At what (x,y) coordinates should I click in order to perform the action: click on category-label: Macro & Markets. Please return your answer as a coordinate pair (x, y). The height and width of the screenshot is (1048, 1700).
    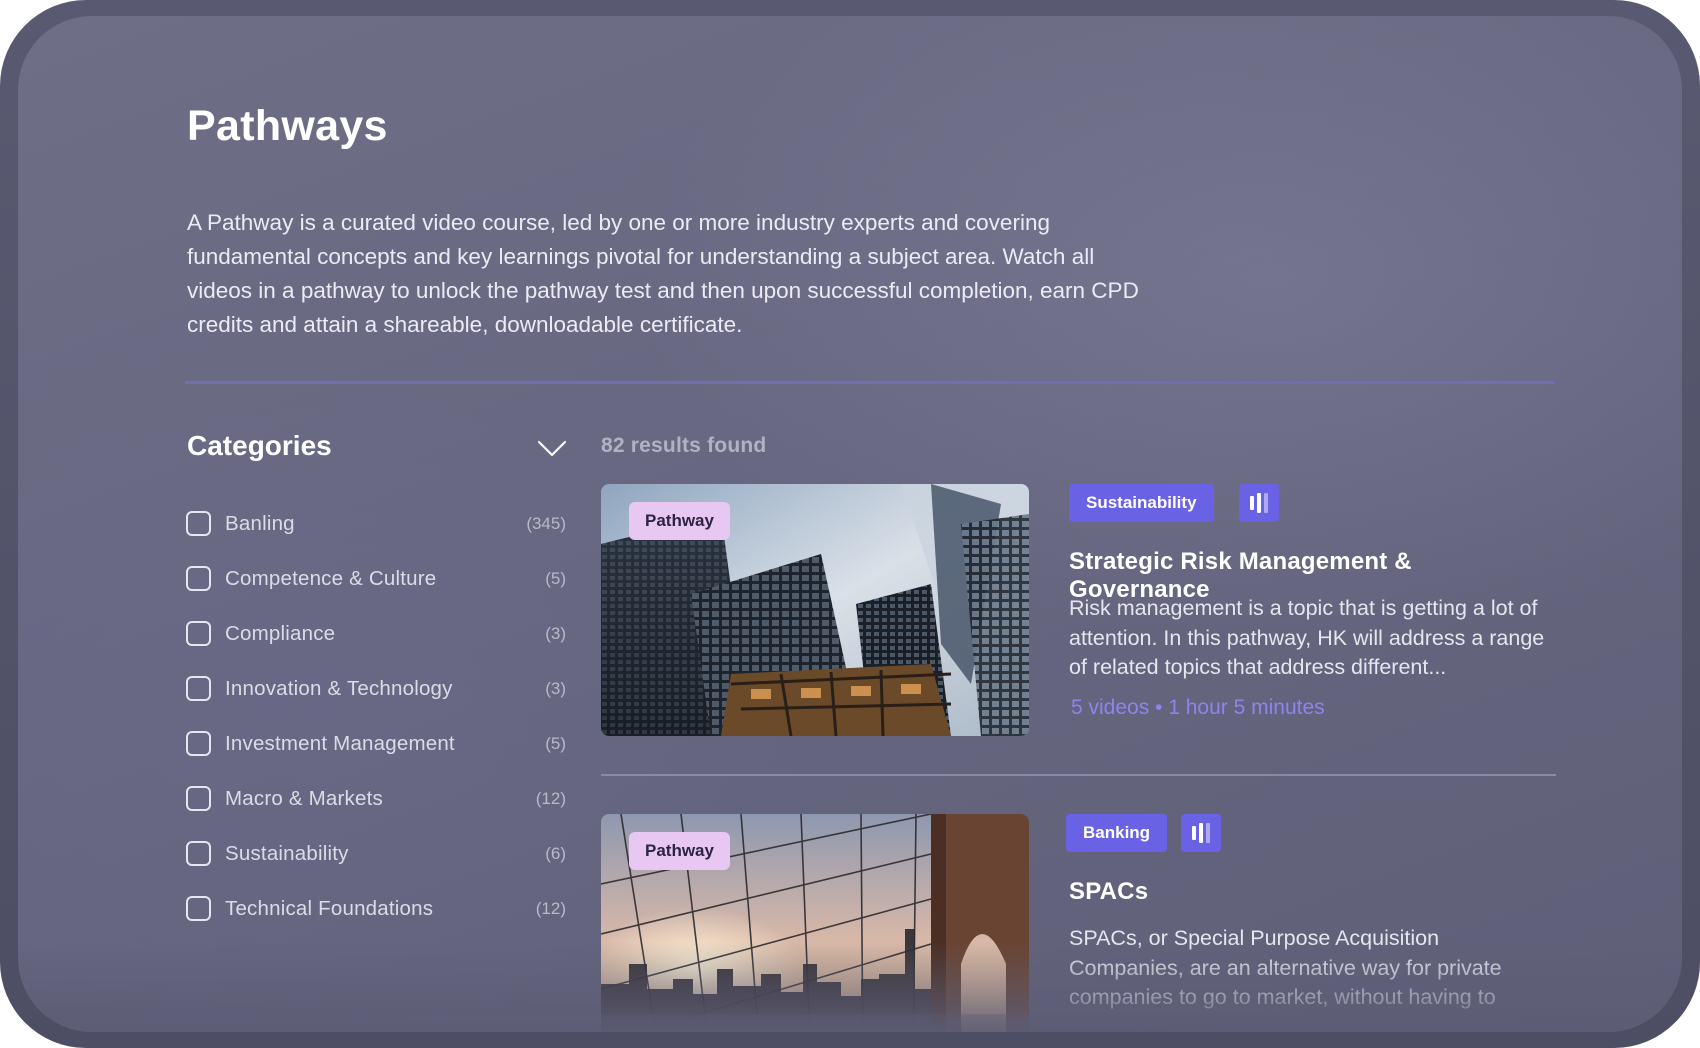
    Looking at the image, I should click on (304, 798).